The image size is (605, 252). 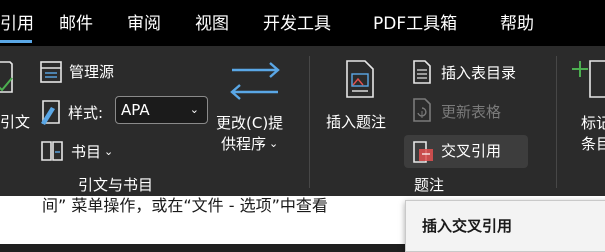 I want to click on tab-help: 帮助, so click(x=517, y=24).